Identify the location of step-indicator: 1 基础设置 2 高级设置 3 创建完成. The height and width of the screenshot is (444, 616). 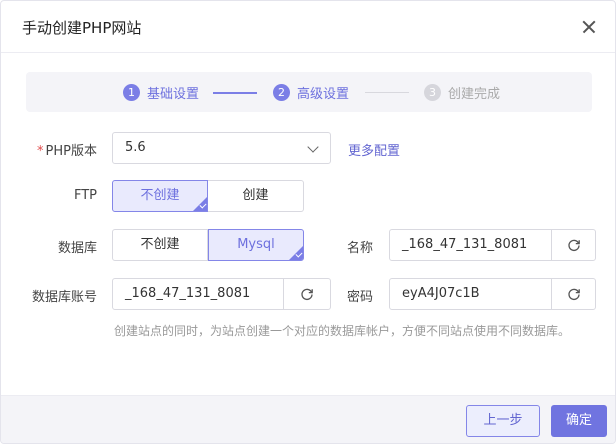
(309, 92).